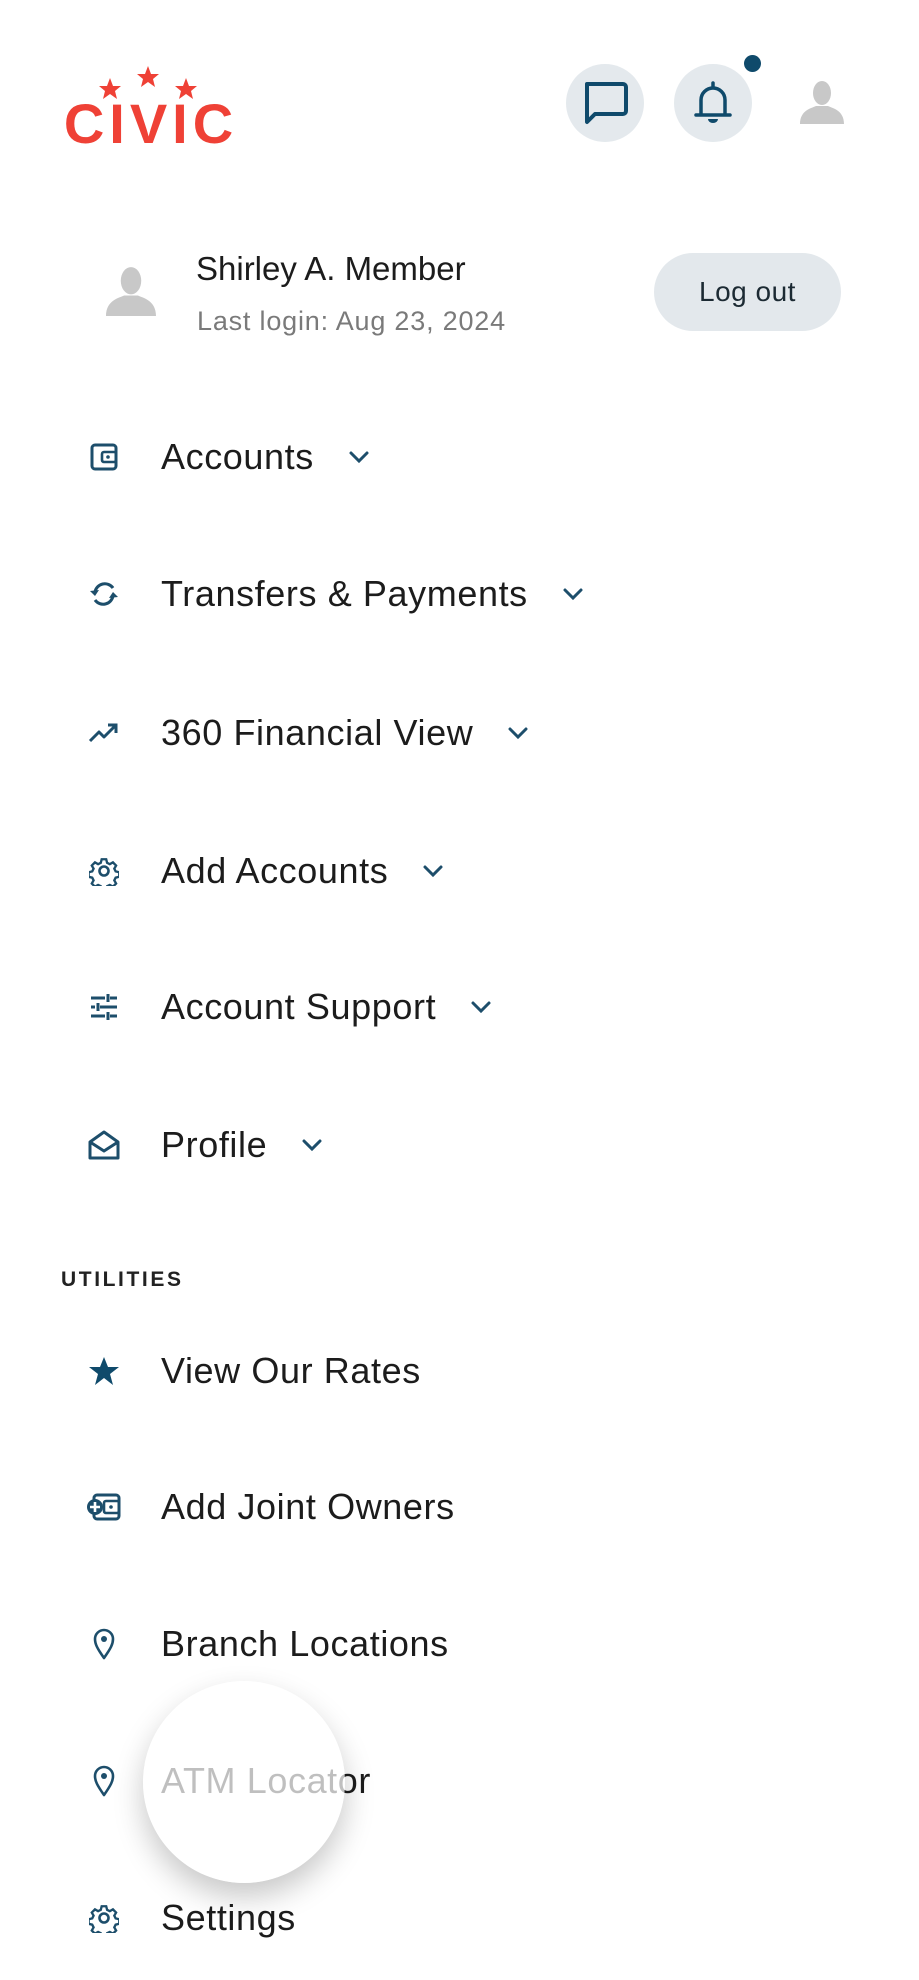 The height and width of the screenshot is (1980, 919). I want to click on refresh-arrows-icon, so click(104, 594).